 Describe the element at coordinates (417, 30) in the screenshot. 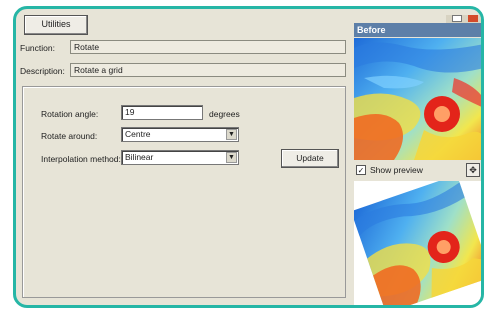

I see `before-header: Before` at that location.